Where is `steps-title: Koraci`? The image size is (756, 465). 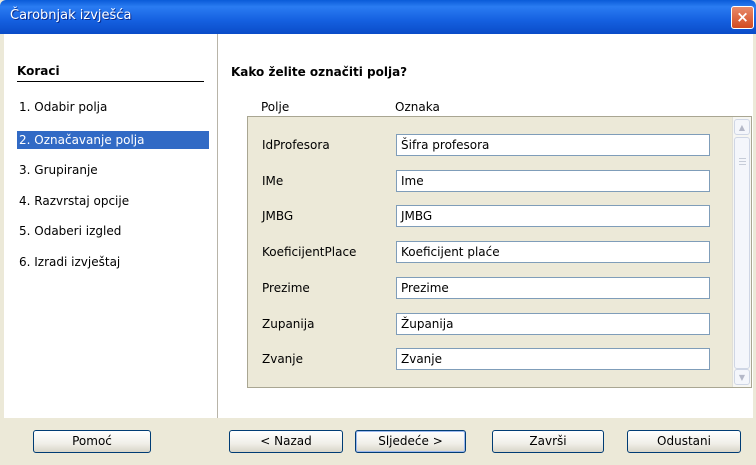
steps-title: Koraci is located at coordinates (38, 71).